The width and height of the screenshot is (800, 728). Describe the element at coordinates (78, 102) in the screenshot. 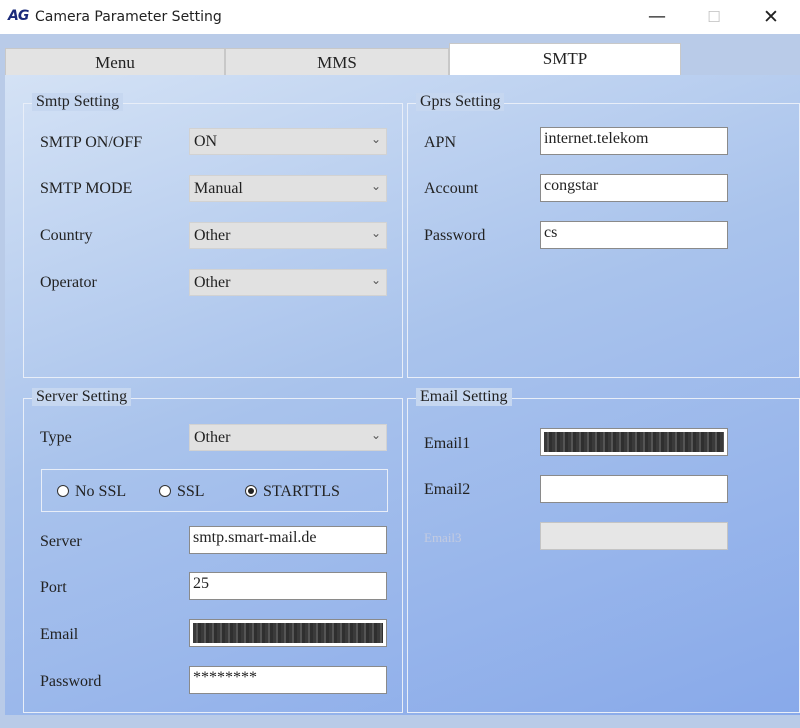

I see `smtp-setting-title: Smtp Setting` at that location.